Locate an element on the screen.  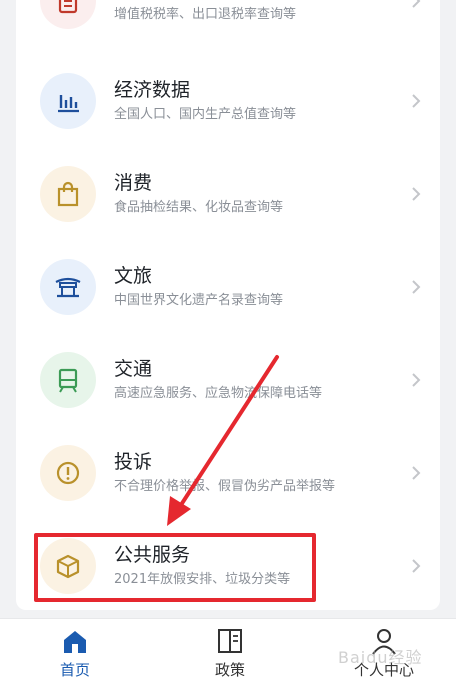
service-item-culture-tourism: 文旅 中国世界文化遗产名录查询等 is located at coordinates (228, 286).